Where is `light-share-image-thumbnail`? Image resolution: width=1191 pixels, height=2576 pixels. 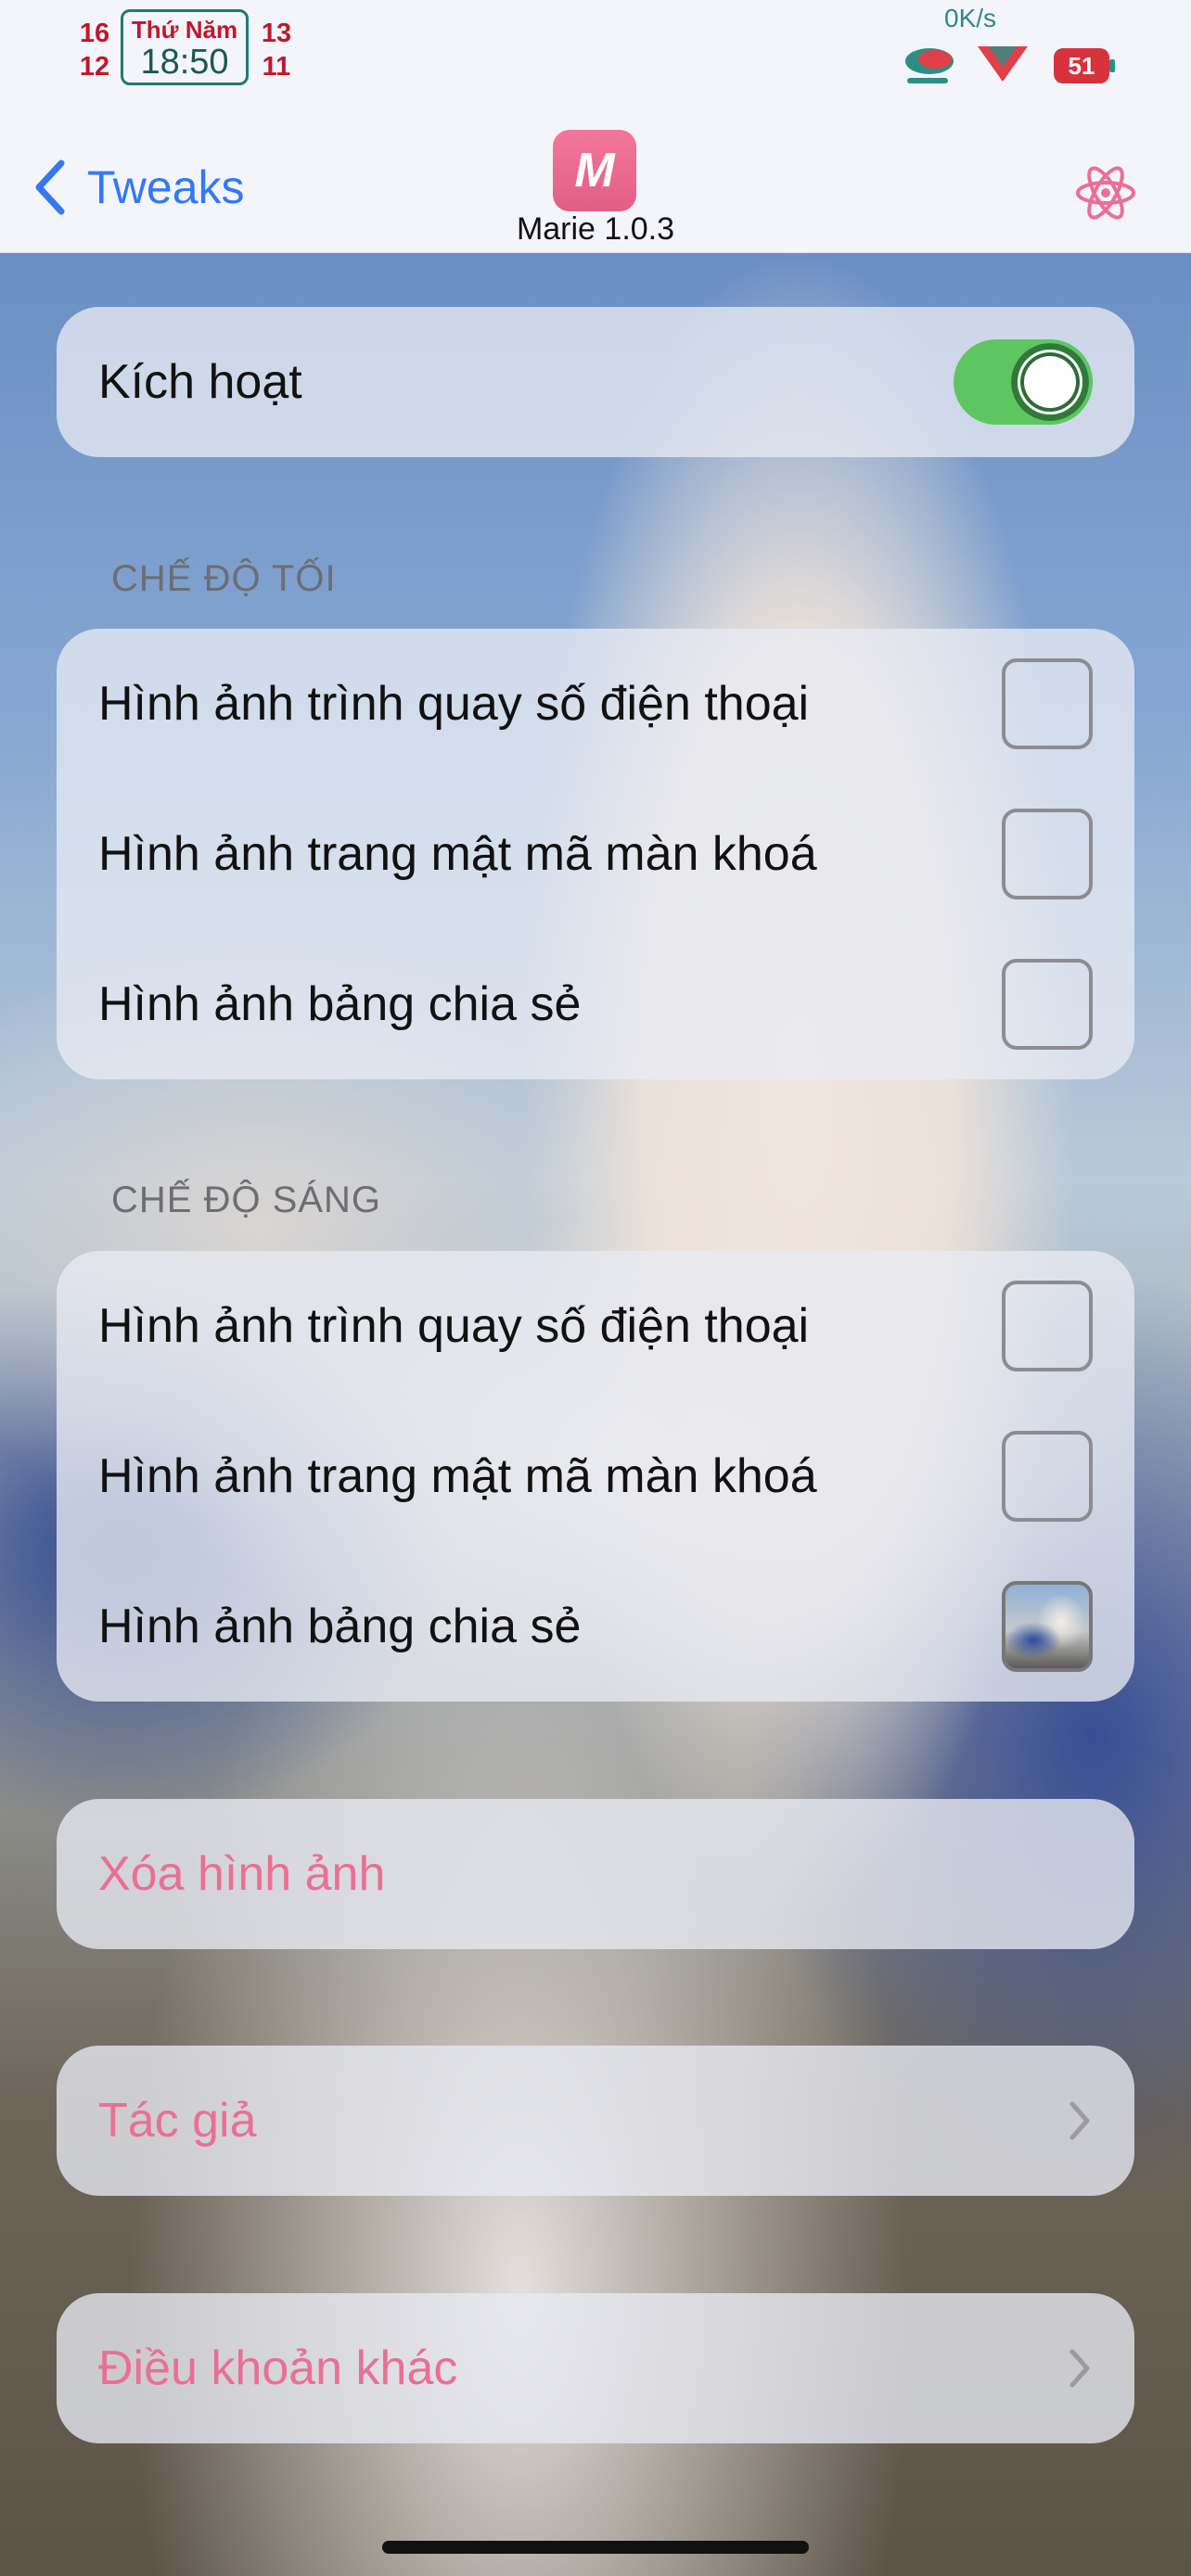
light-share-image-thumbnail is located at coordinates (1047, 1626).